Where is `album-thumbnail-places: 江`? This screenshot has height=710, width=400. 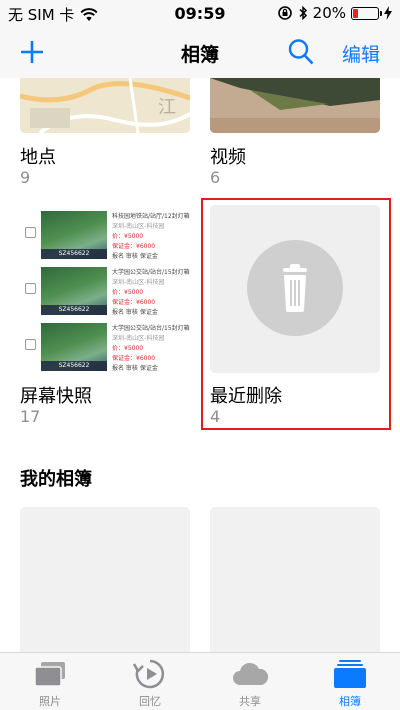
album-thumbnail-places: 江 is located at coordinates (105, 105).